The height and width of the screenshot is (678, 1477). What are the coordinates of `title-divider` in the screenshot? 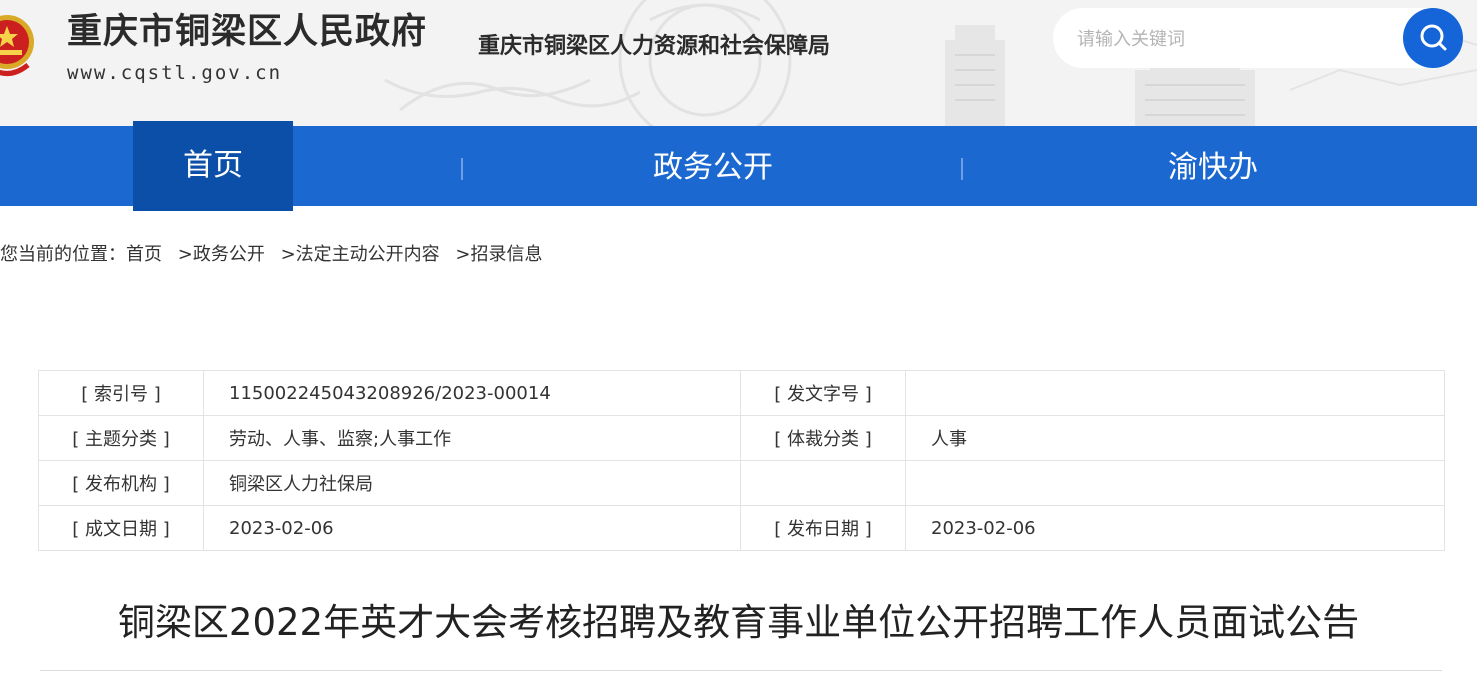 It's located at (741, 670).